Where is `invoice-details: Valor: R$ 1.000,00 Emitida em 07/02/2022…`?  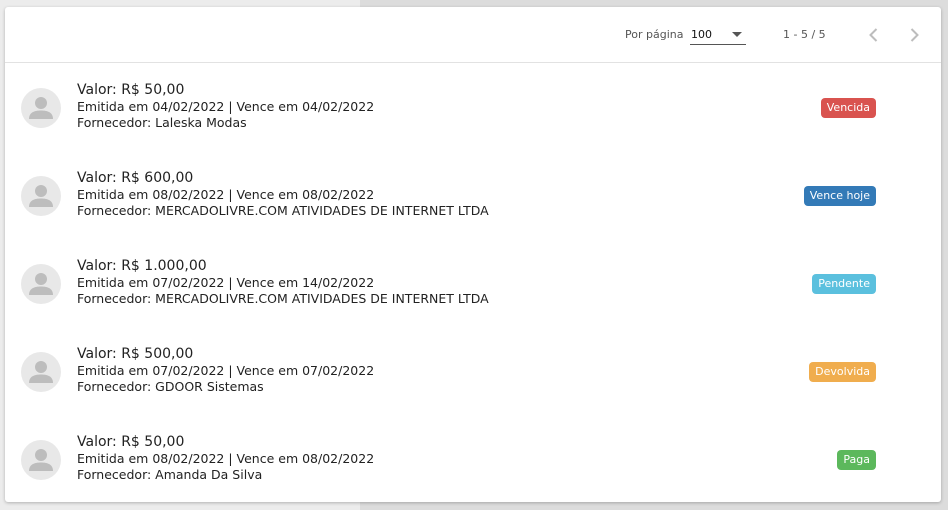
invoice-details: Valor: R$ 1.000,00 Emitida em 07/02/2022… is located at coordinates (283, 282).